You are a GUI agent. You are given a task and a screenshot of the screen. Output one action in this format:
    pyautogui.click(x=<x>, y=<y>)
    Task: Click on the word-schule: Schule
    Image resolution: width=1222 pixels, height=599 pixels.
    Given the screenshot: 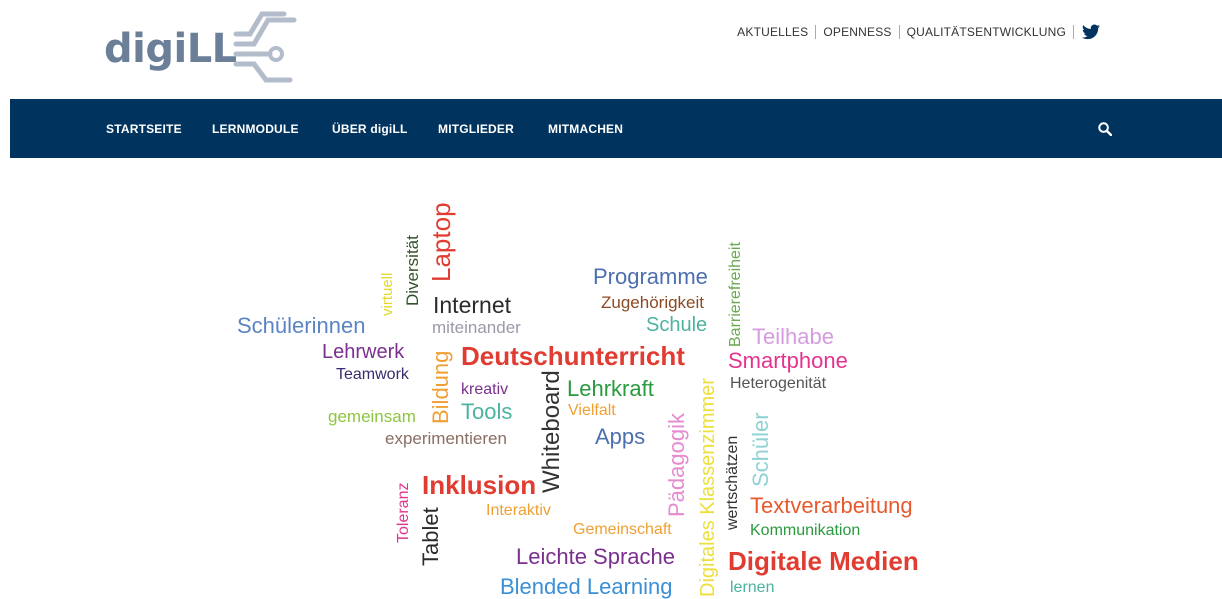 What is the action you would take?
    pyautogui.click(x=677, y=325)
    